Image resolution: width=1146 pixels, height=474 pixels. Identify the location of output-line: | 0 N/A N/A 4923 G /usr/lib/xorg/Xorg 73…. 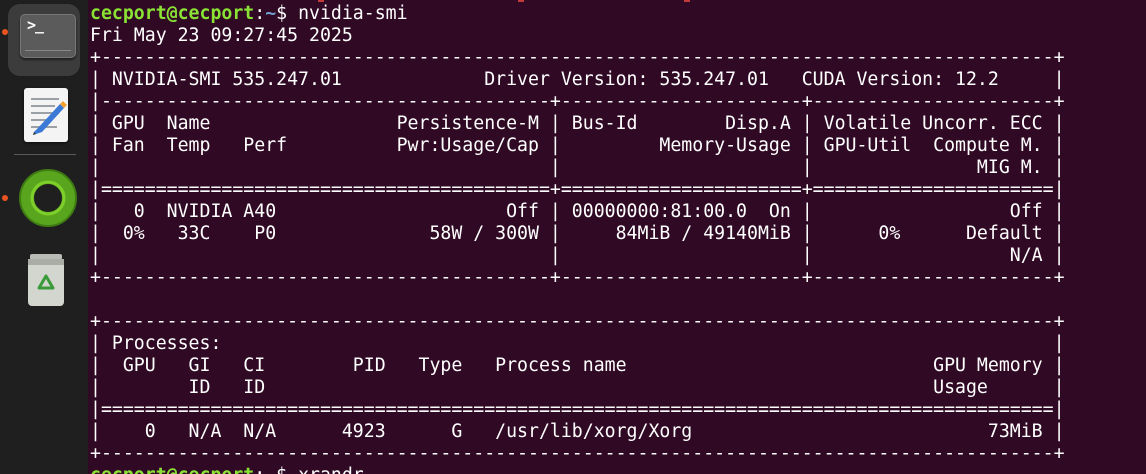
(577, 431).